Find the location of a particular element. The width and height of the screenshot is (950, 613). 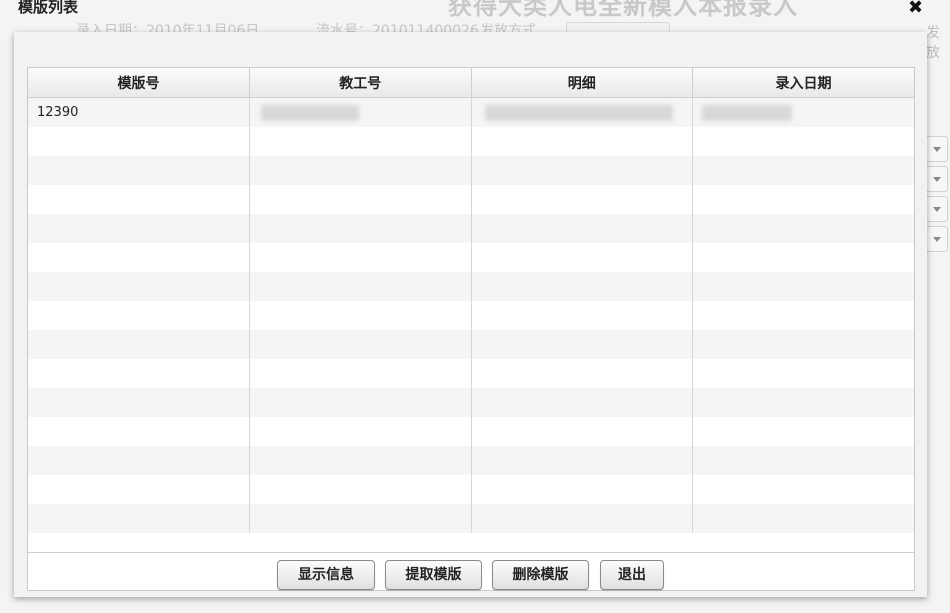

column-header-template-no: 模版号 is located at coordinates (139, 83).